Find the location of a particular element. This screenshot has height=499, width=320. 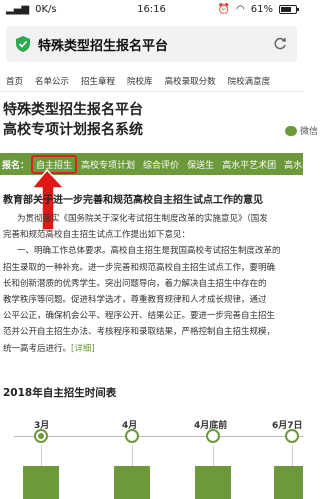

top-nav: 首页 名单公示 招生章程 院校库 高校录取分数 院校满意度 is located at coordinates (151, 81).